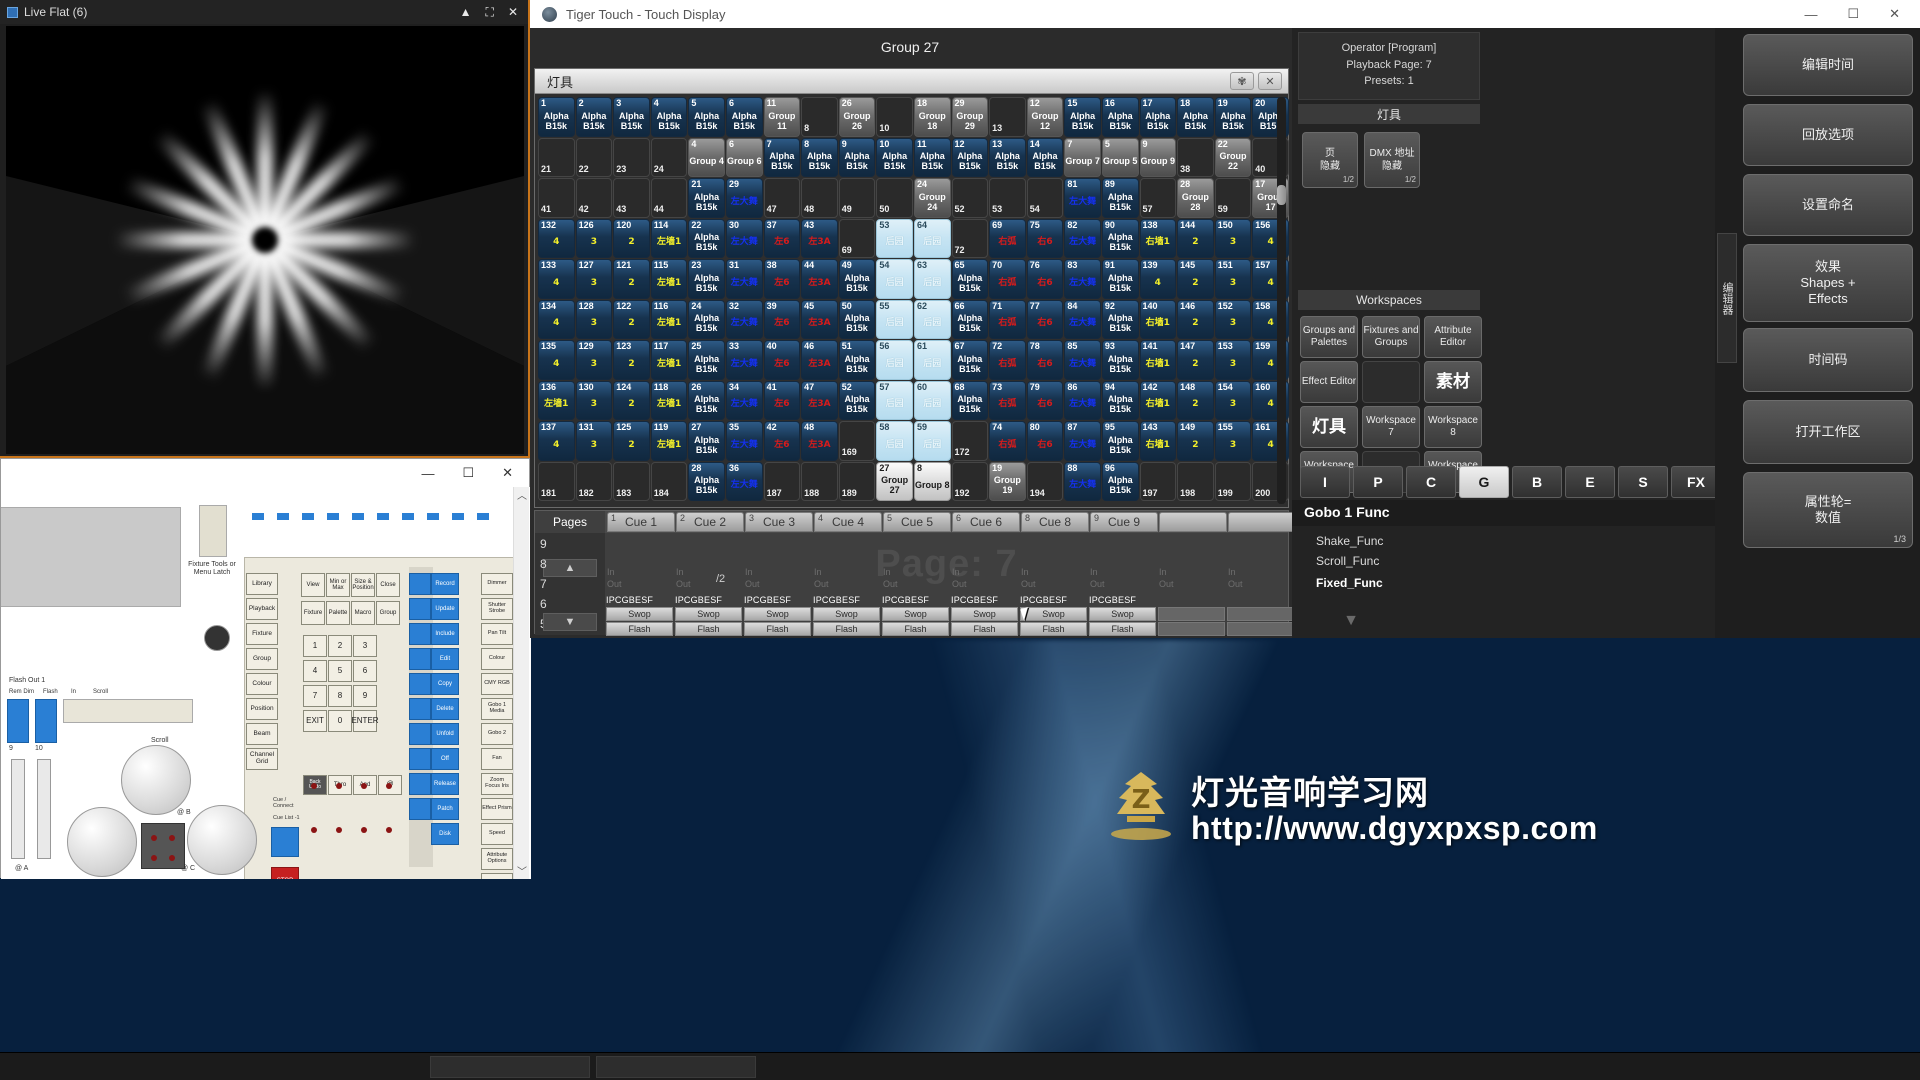 The height and width of the screenshot is (1080, 1920). What do you see at coordinates (706, 198) in the screenshot?
I see `fixture-cell: 21 Alpha B15k` at bounding box center [706, 198].